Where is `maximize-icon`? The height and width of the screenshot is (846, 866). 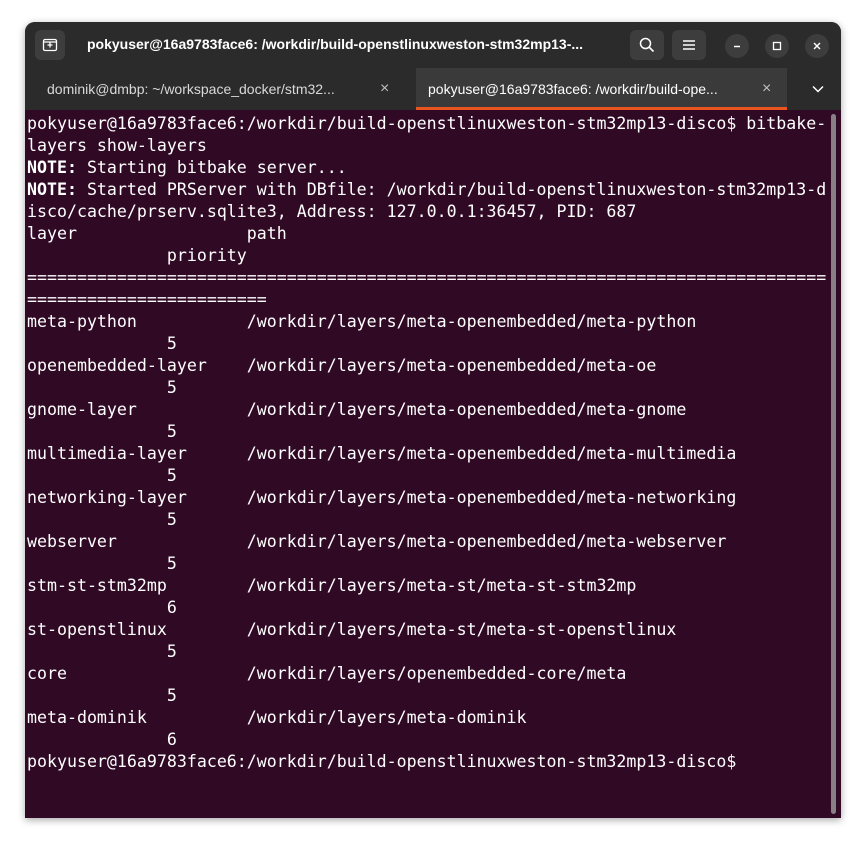 maximize-icon is located at coordinates (777, 46).